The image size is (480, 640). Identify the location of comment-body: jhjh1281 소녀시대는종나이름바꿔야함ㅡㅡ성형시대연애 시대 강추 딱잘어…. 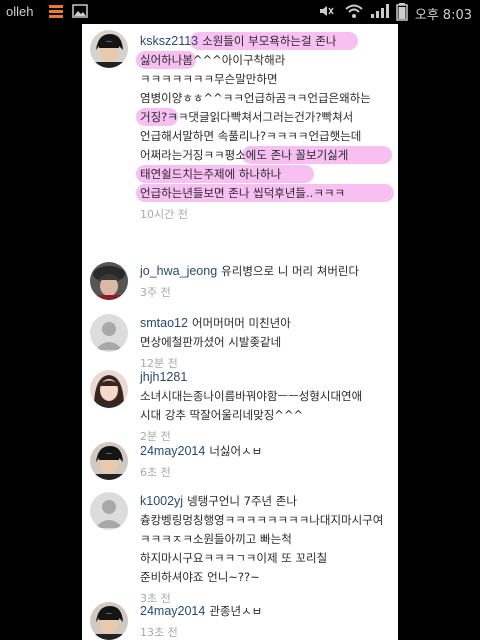
(266, 407).